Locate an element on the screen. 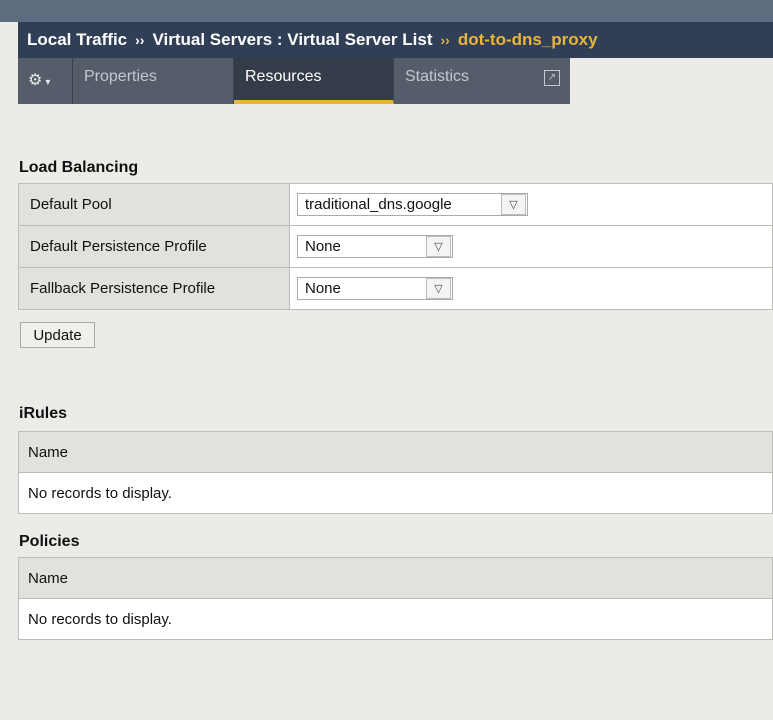  table-row: Default Persistence Profile None ▽ is located at coordinates (395, 246).